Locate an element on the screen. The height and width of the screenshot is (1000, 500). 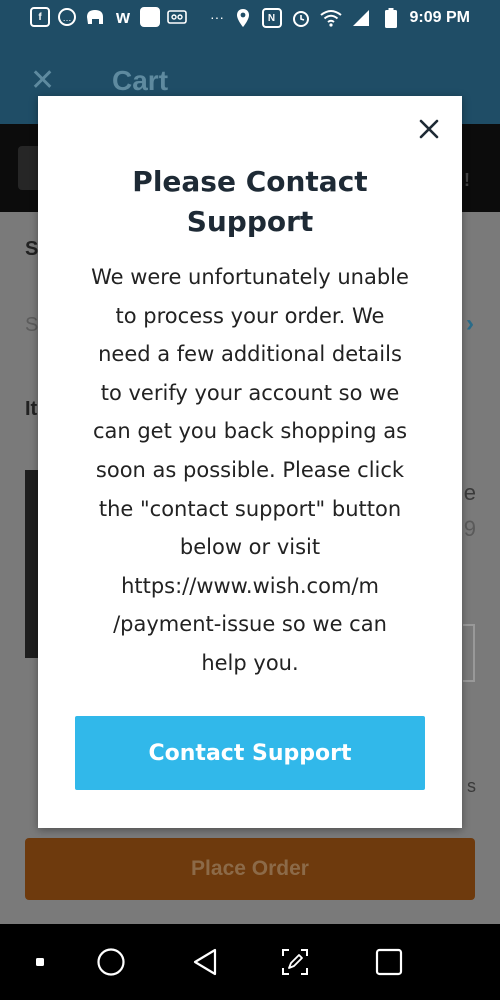
voicemail-icon is located at coordinates (177, 17).